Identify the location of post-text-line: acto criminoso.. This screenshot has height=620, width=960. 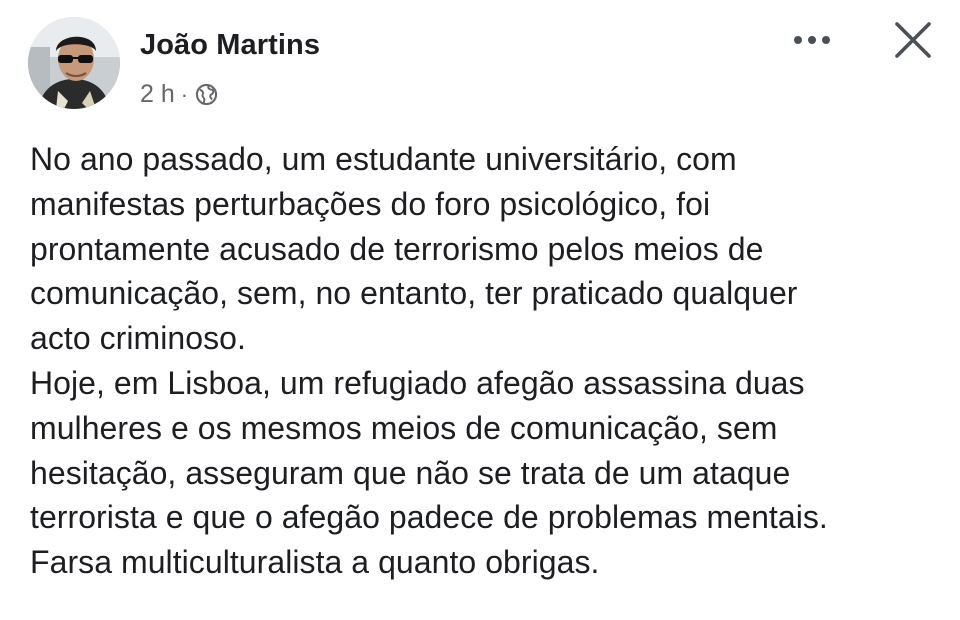
(138, 338).